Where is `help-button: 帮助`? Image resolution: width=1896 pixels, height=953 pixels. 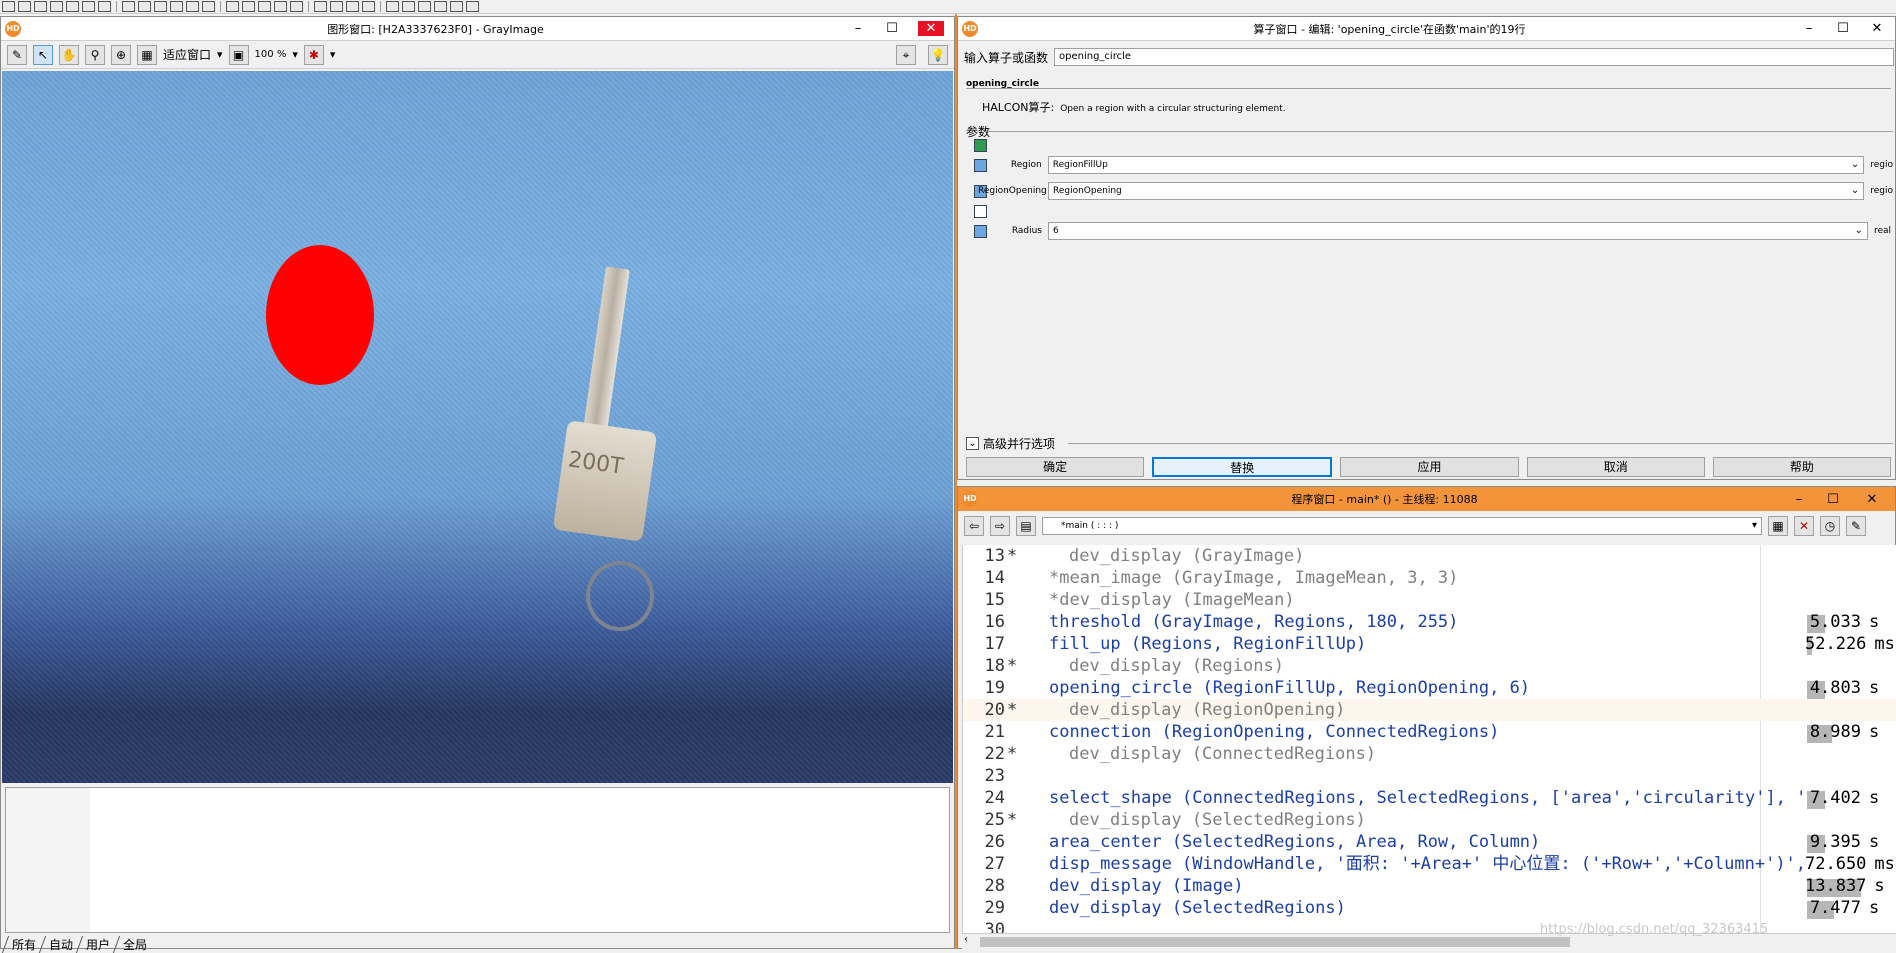 help-button: 帮助 is located at coordinates (1802, 467).